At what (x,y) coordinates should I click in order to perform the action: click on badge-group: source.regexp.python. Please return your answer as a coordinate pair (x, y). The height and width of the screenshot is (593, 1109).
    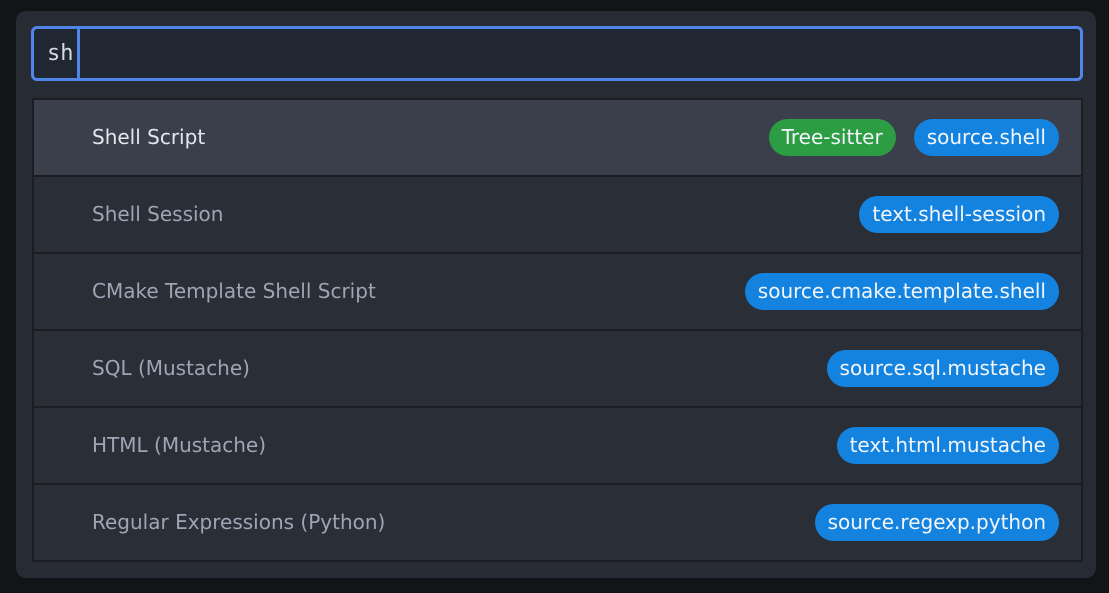
    Looking at the image, I should click on (936, 522).